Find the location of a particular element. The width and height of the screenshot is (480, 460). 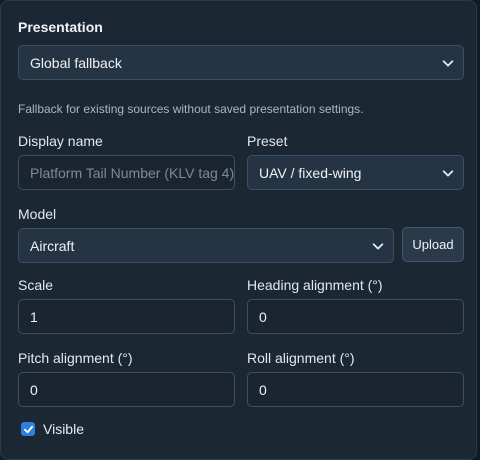

visible-checkbox is located at coordinates (28, 429).